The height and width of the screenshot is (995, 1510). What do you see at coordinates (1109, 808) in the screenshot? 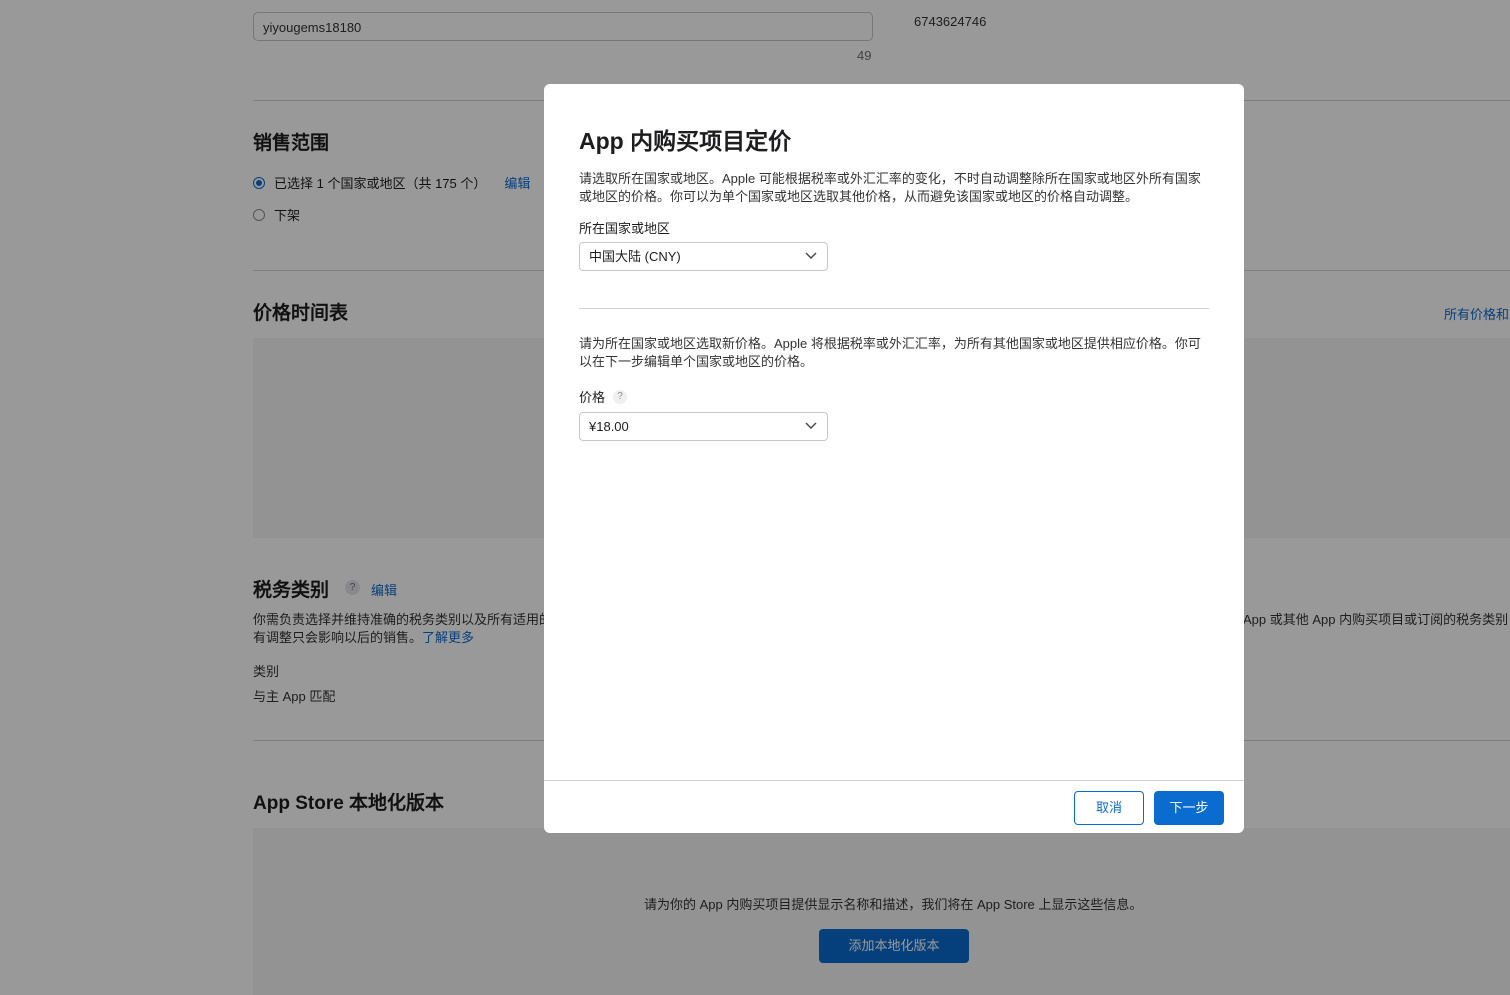
I see `cancel-button: 取消` at bounding box center [1109, 808].